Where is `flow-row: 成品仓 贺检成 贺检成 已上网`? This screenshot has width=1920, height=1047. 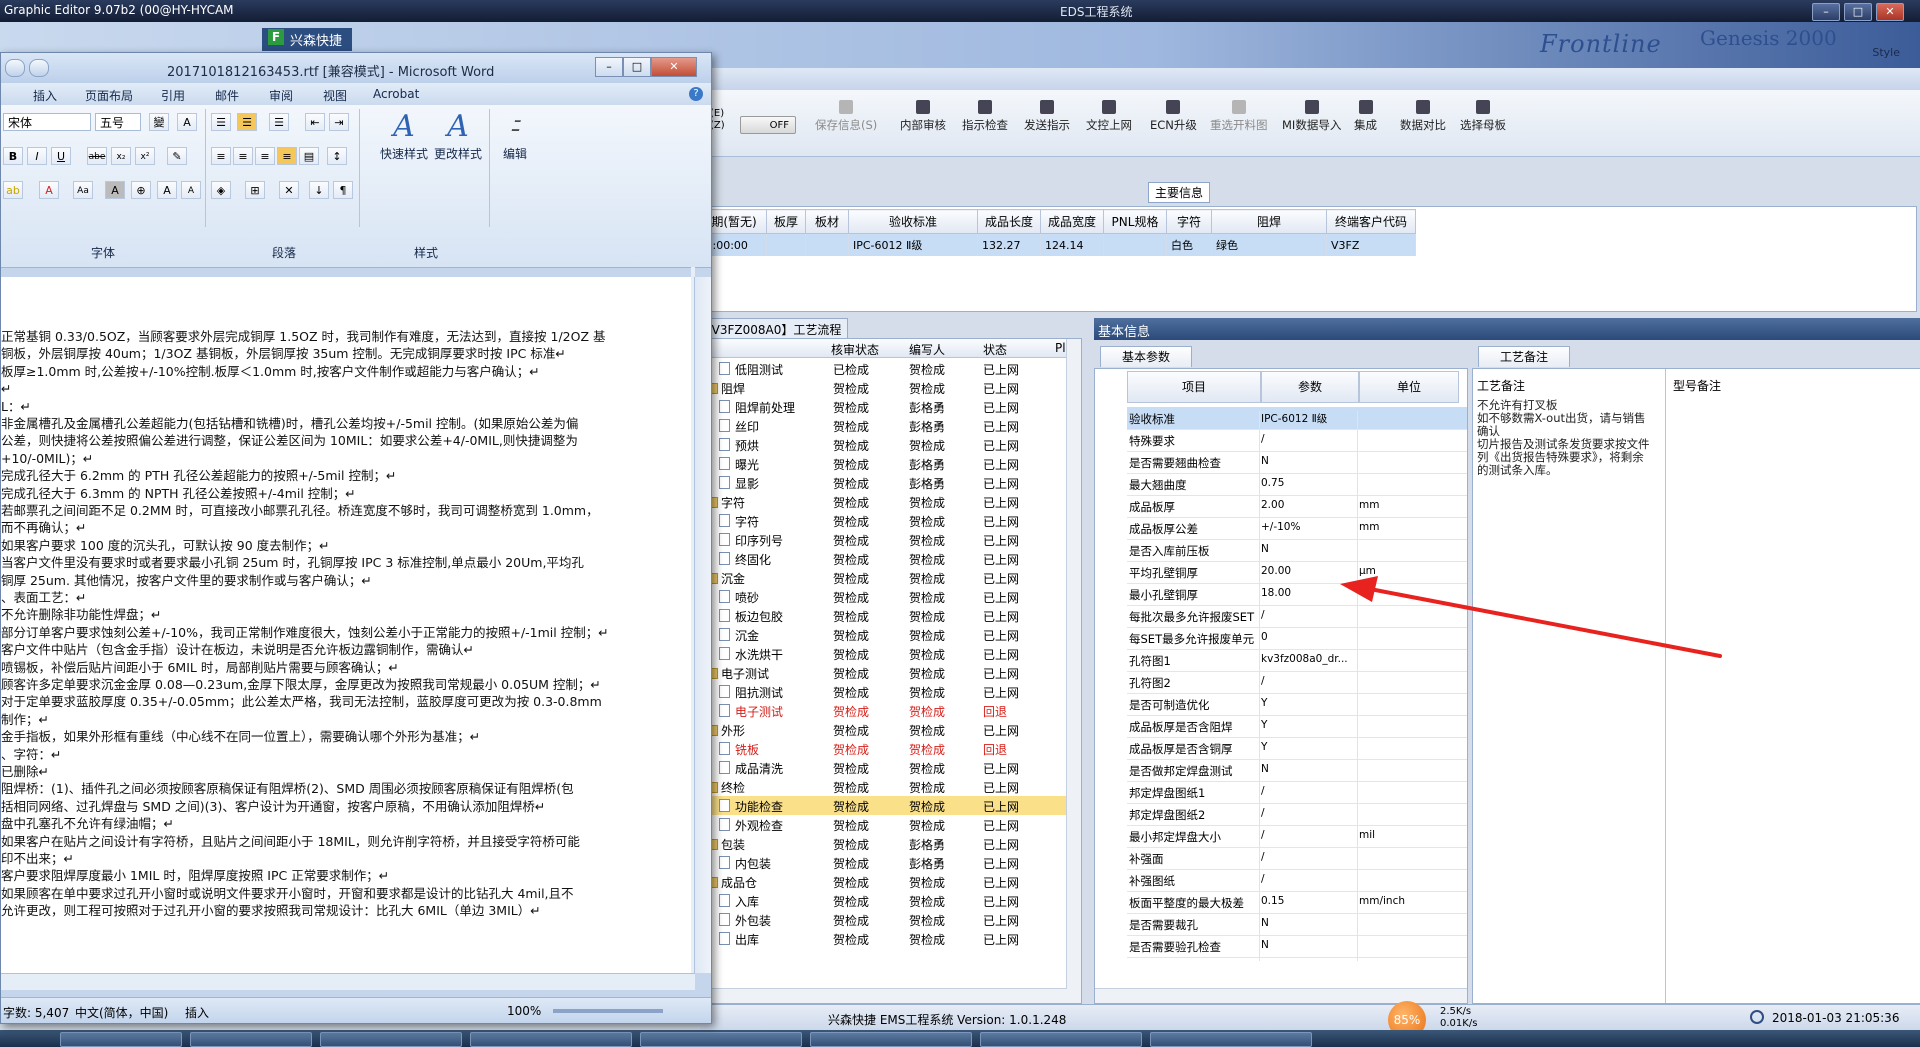 flow-row: 成品仓 贺检成 贺检成 已上网 is located at coordinates (884, 881).